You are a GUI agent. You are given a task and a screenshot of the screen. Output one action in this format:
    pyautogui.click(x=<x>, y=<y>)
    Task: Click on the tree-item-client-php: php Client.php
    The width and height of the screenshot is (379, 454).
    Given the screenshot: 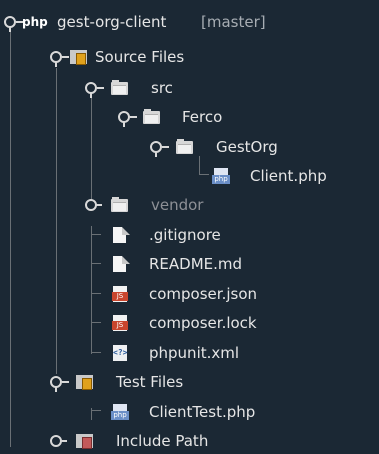 What is the action you would take?
    pyautogui.click(x=189, y=176)
    